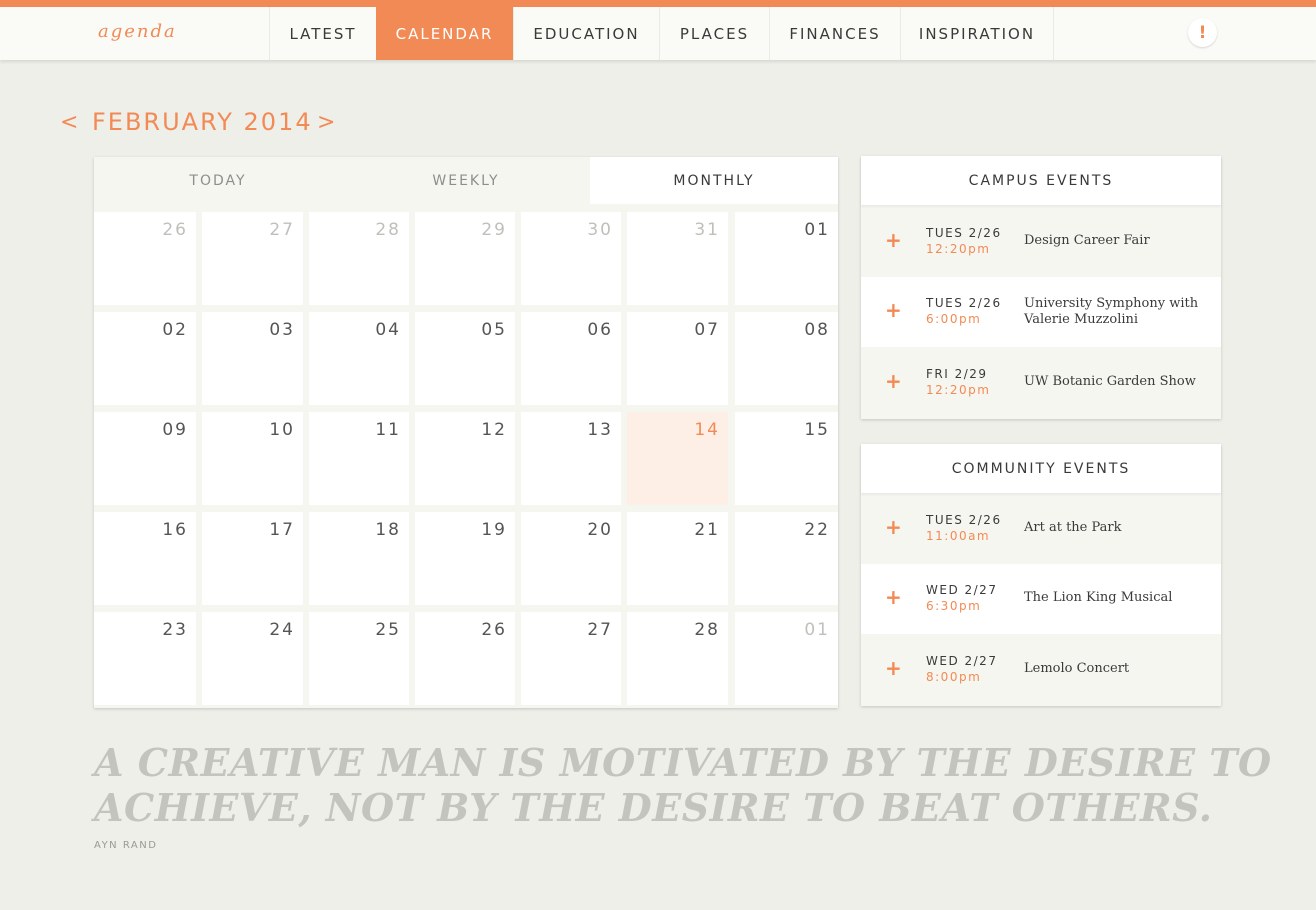 The width and height of the screenshot is (1316, 910). I want to click on event-row: + TUES 2/26 12:20pm Design Career Fair, so click(1041, 241).